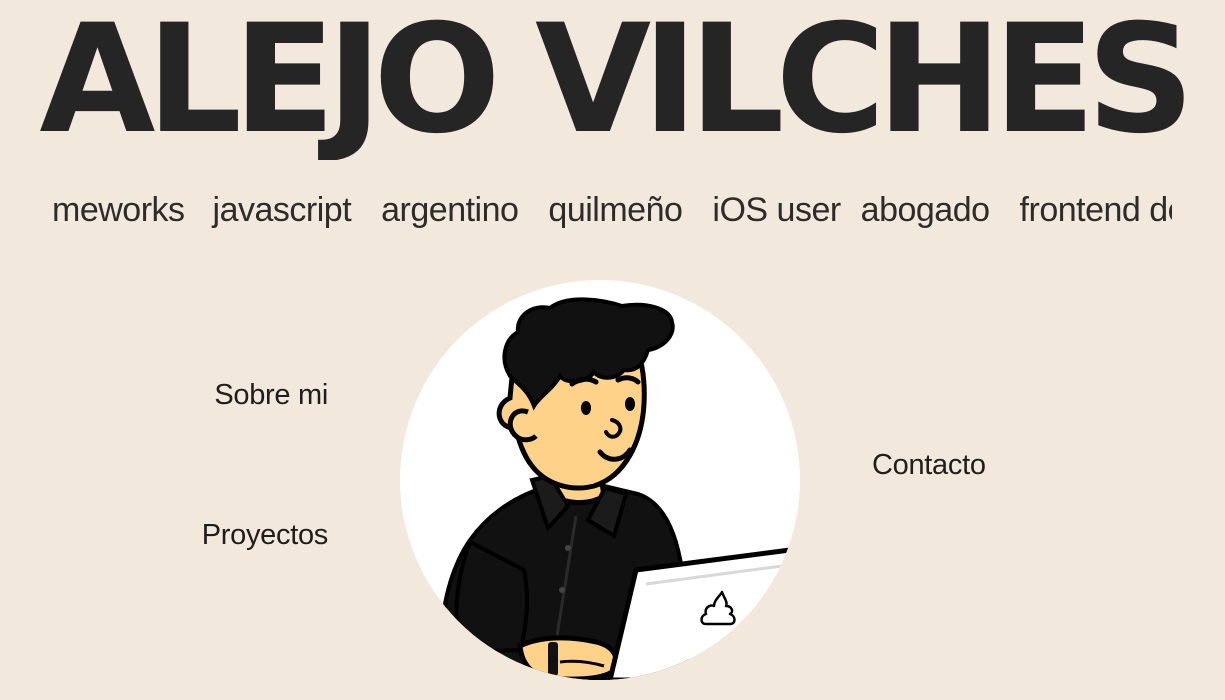 The height and width of the screenshot is (700, 1225). I want to click on marquee-item: quilmeño, so click(615, 210).